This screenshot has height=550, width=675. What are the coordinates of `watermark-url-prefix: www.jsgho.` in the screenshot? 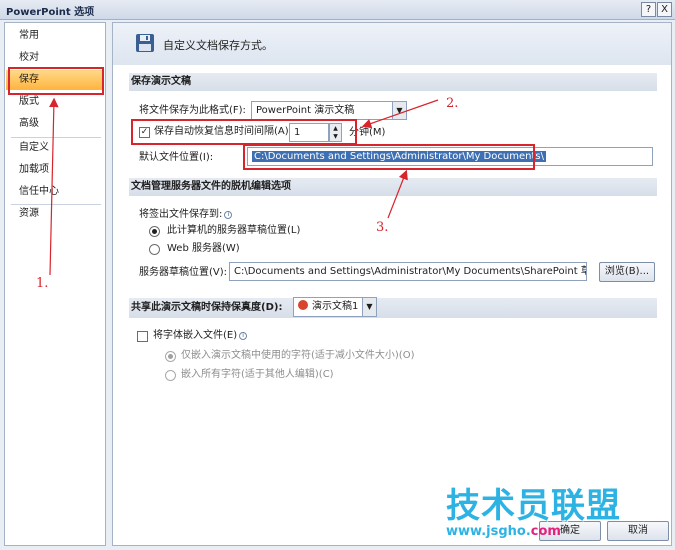 It's located at (488, 531).